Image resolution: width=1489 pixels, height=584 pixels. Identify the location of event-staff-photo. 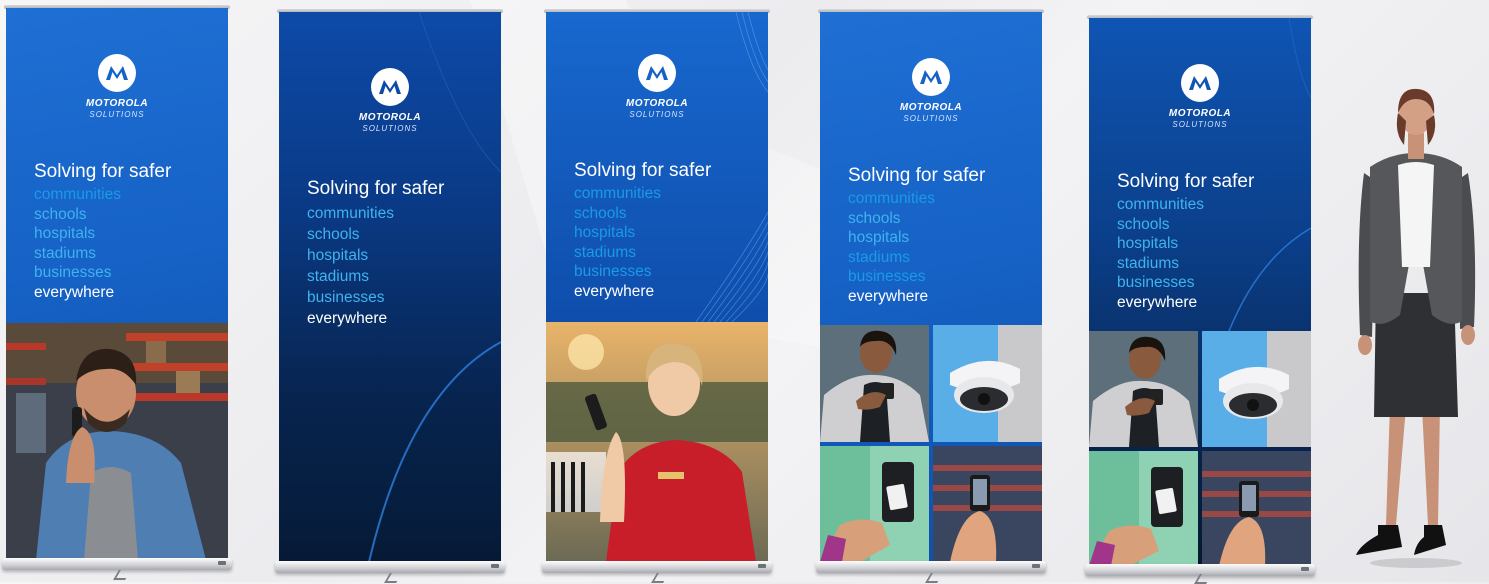
(657, 442).